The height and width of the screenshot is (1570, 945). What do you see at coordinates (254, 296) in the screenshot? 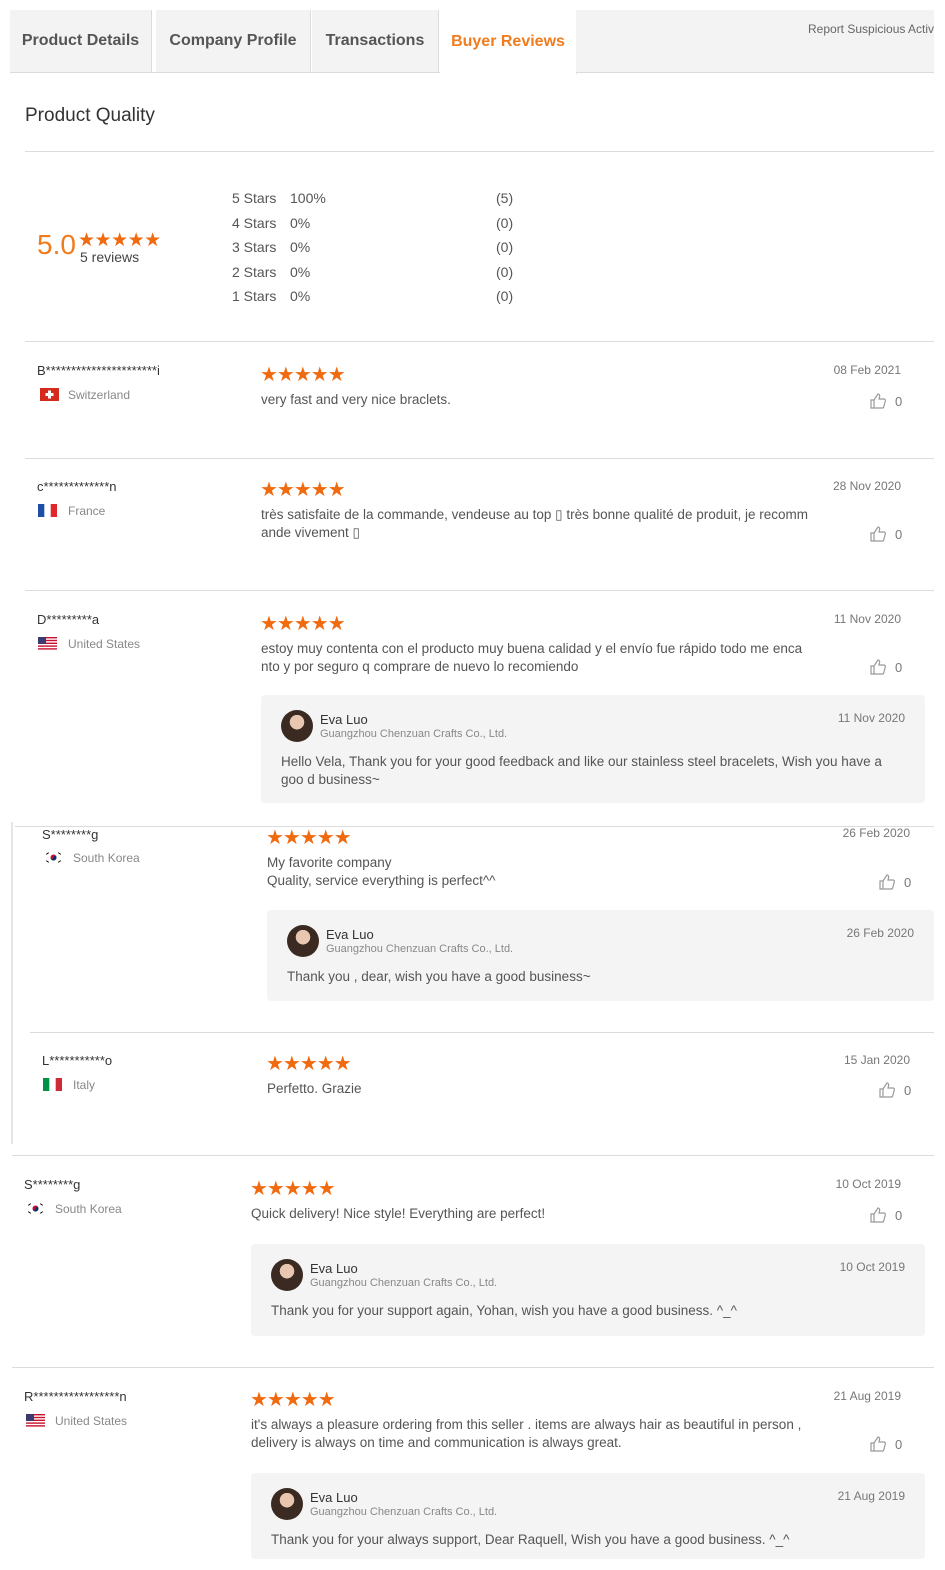
I see `rating-label: 1 Stars` at bounding box center [254, 296].